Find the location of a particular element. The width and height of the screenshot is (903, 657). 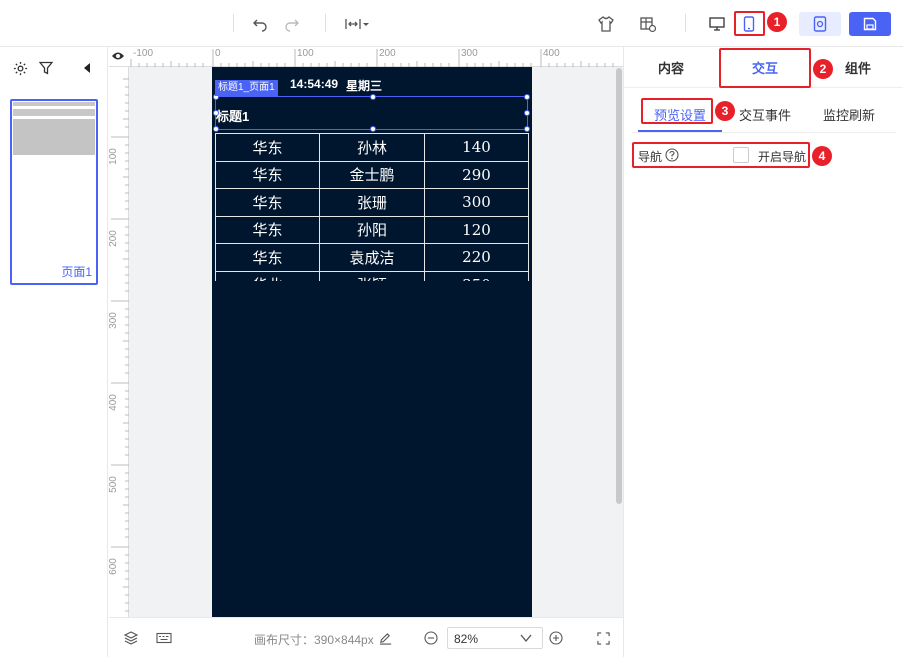

redo-icon is located at coordinates (292, 24).